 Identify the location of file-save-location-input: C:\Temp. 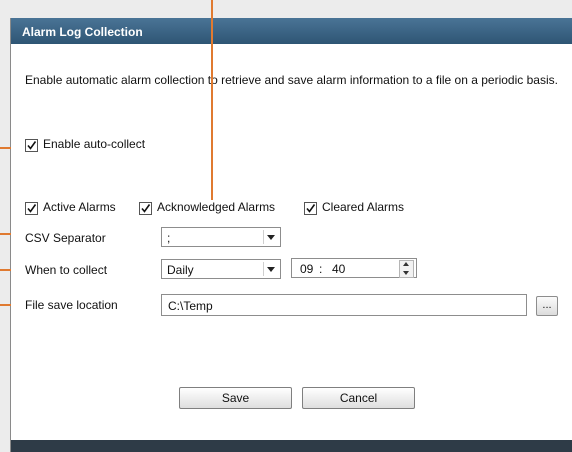
(344, 305).